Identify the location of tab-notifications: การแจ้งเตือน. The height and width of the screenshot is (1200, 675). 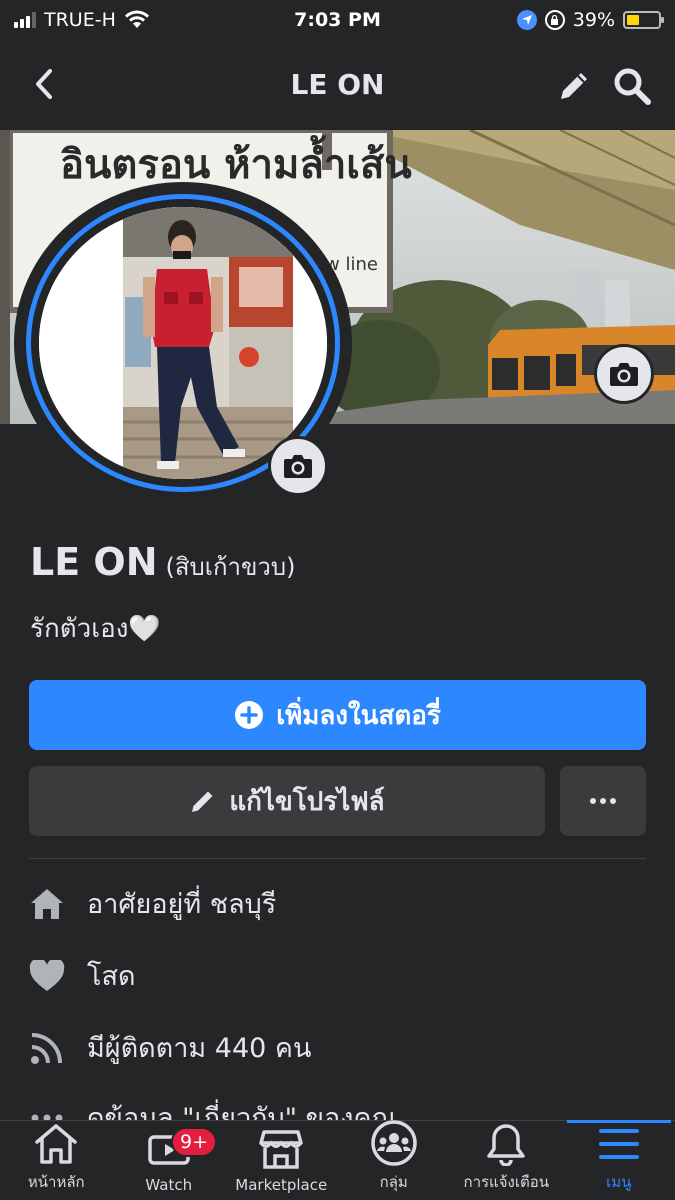
(506, 1160).